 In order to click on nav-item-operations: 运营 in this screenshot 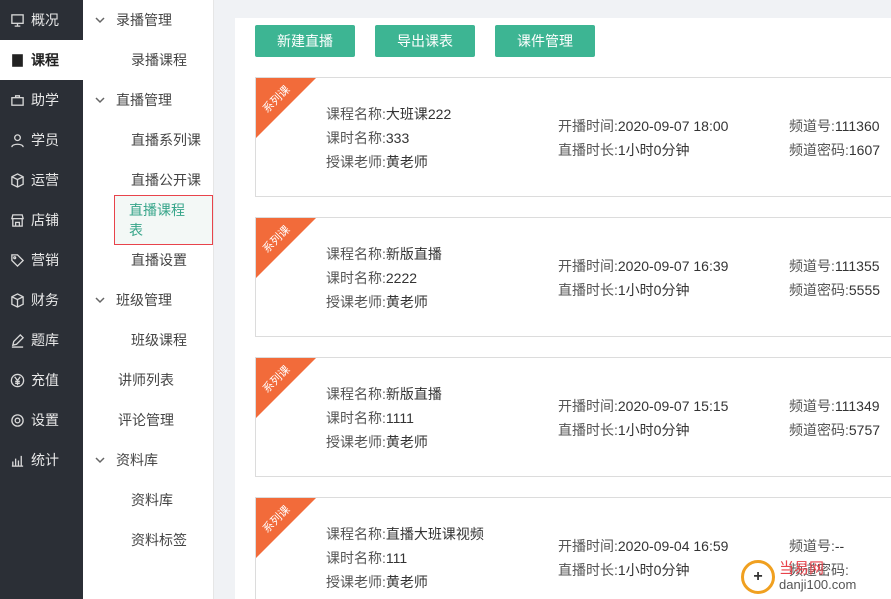, I will do `click(41, 180)`.